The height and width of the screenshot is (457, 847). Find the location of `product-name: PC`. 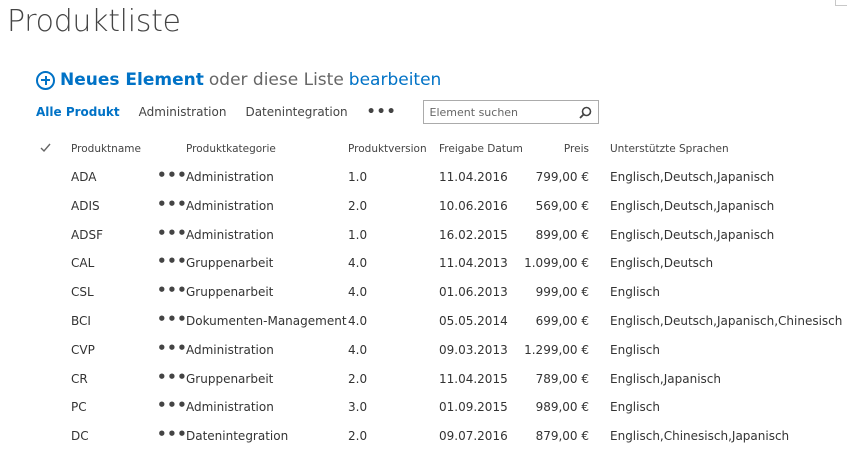

product-name: PC is located at coordinates (79, 407).